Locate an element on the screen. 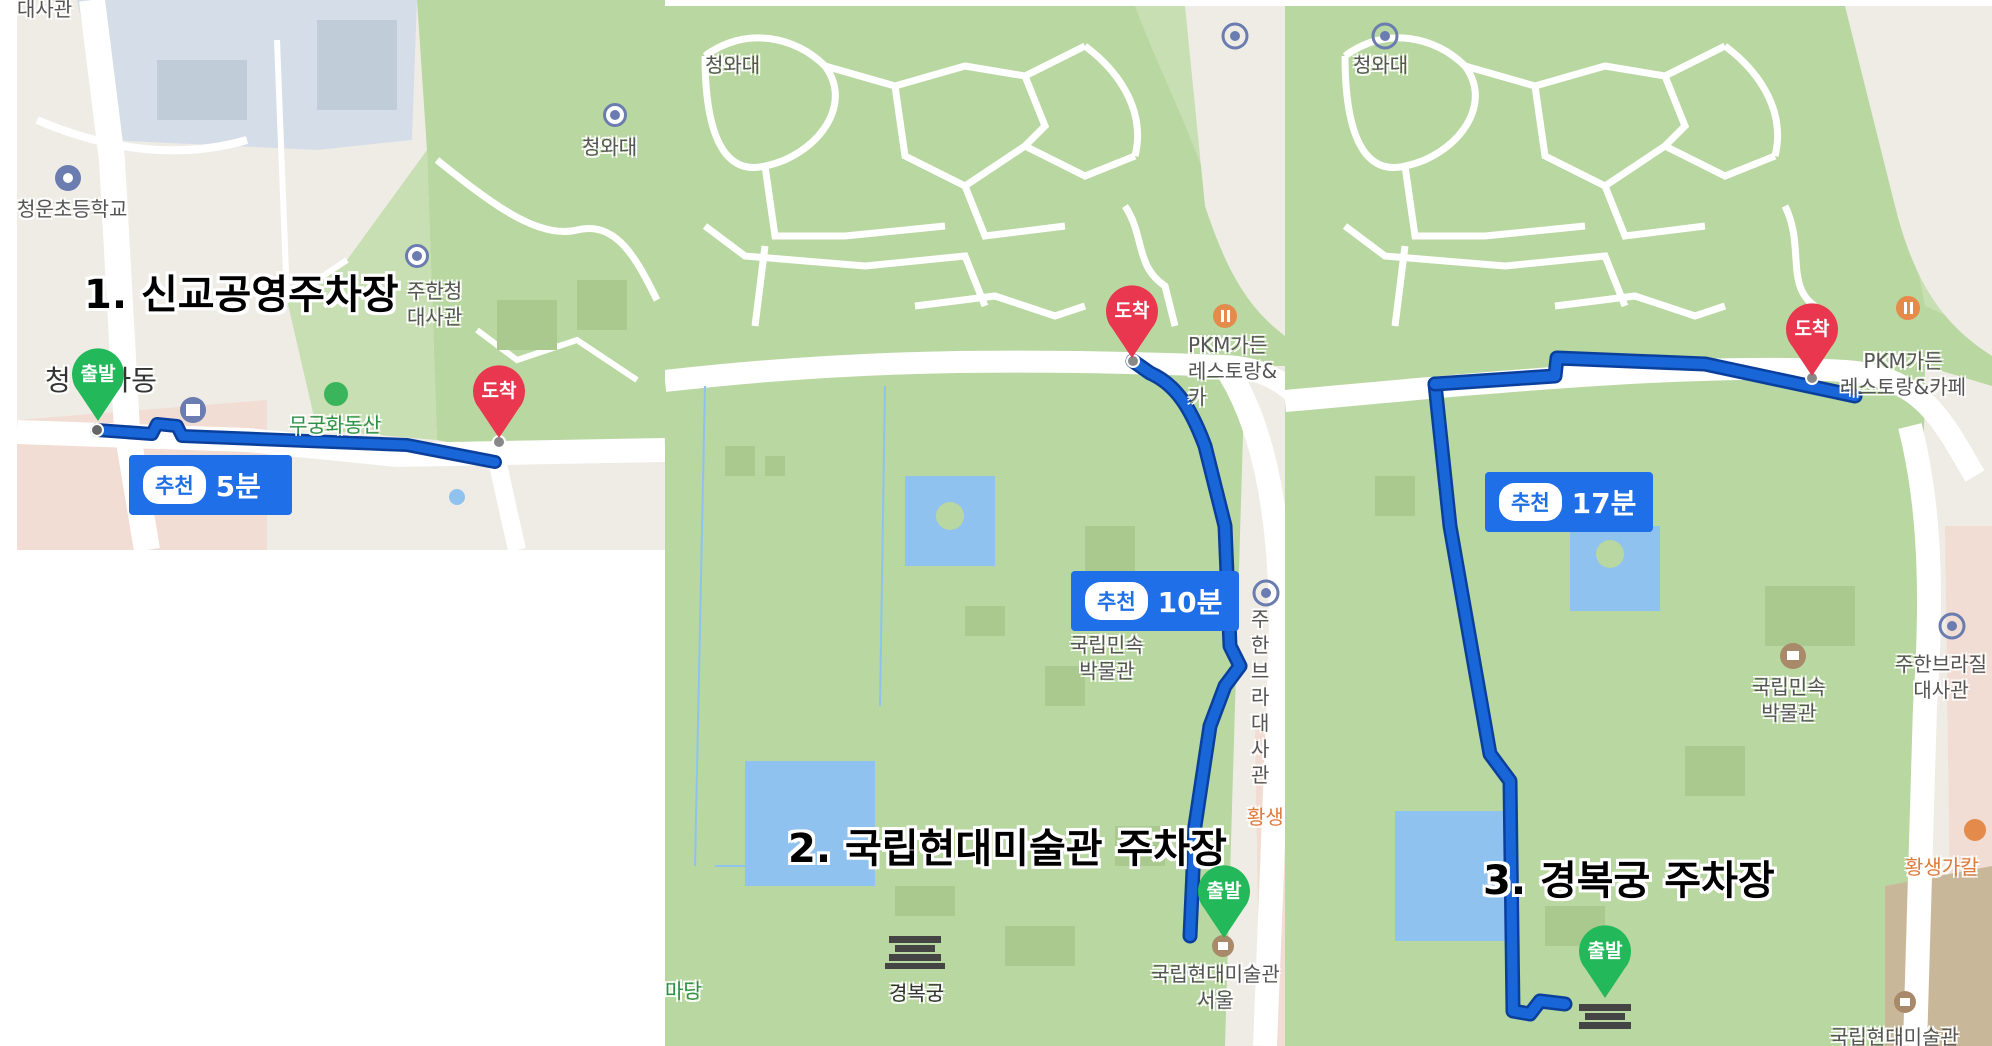 The image size is (1992, 1046). route-badge-1: 추천 5분 is located at coordinates (210, 485).